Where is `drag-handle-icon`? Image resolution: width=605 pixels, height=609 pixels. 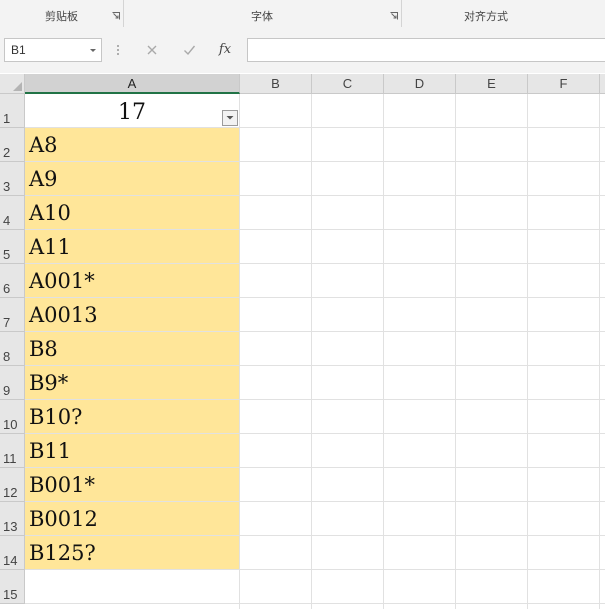 drag-handle-icon is located at coordinates (118, 50).